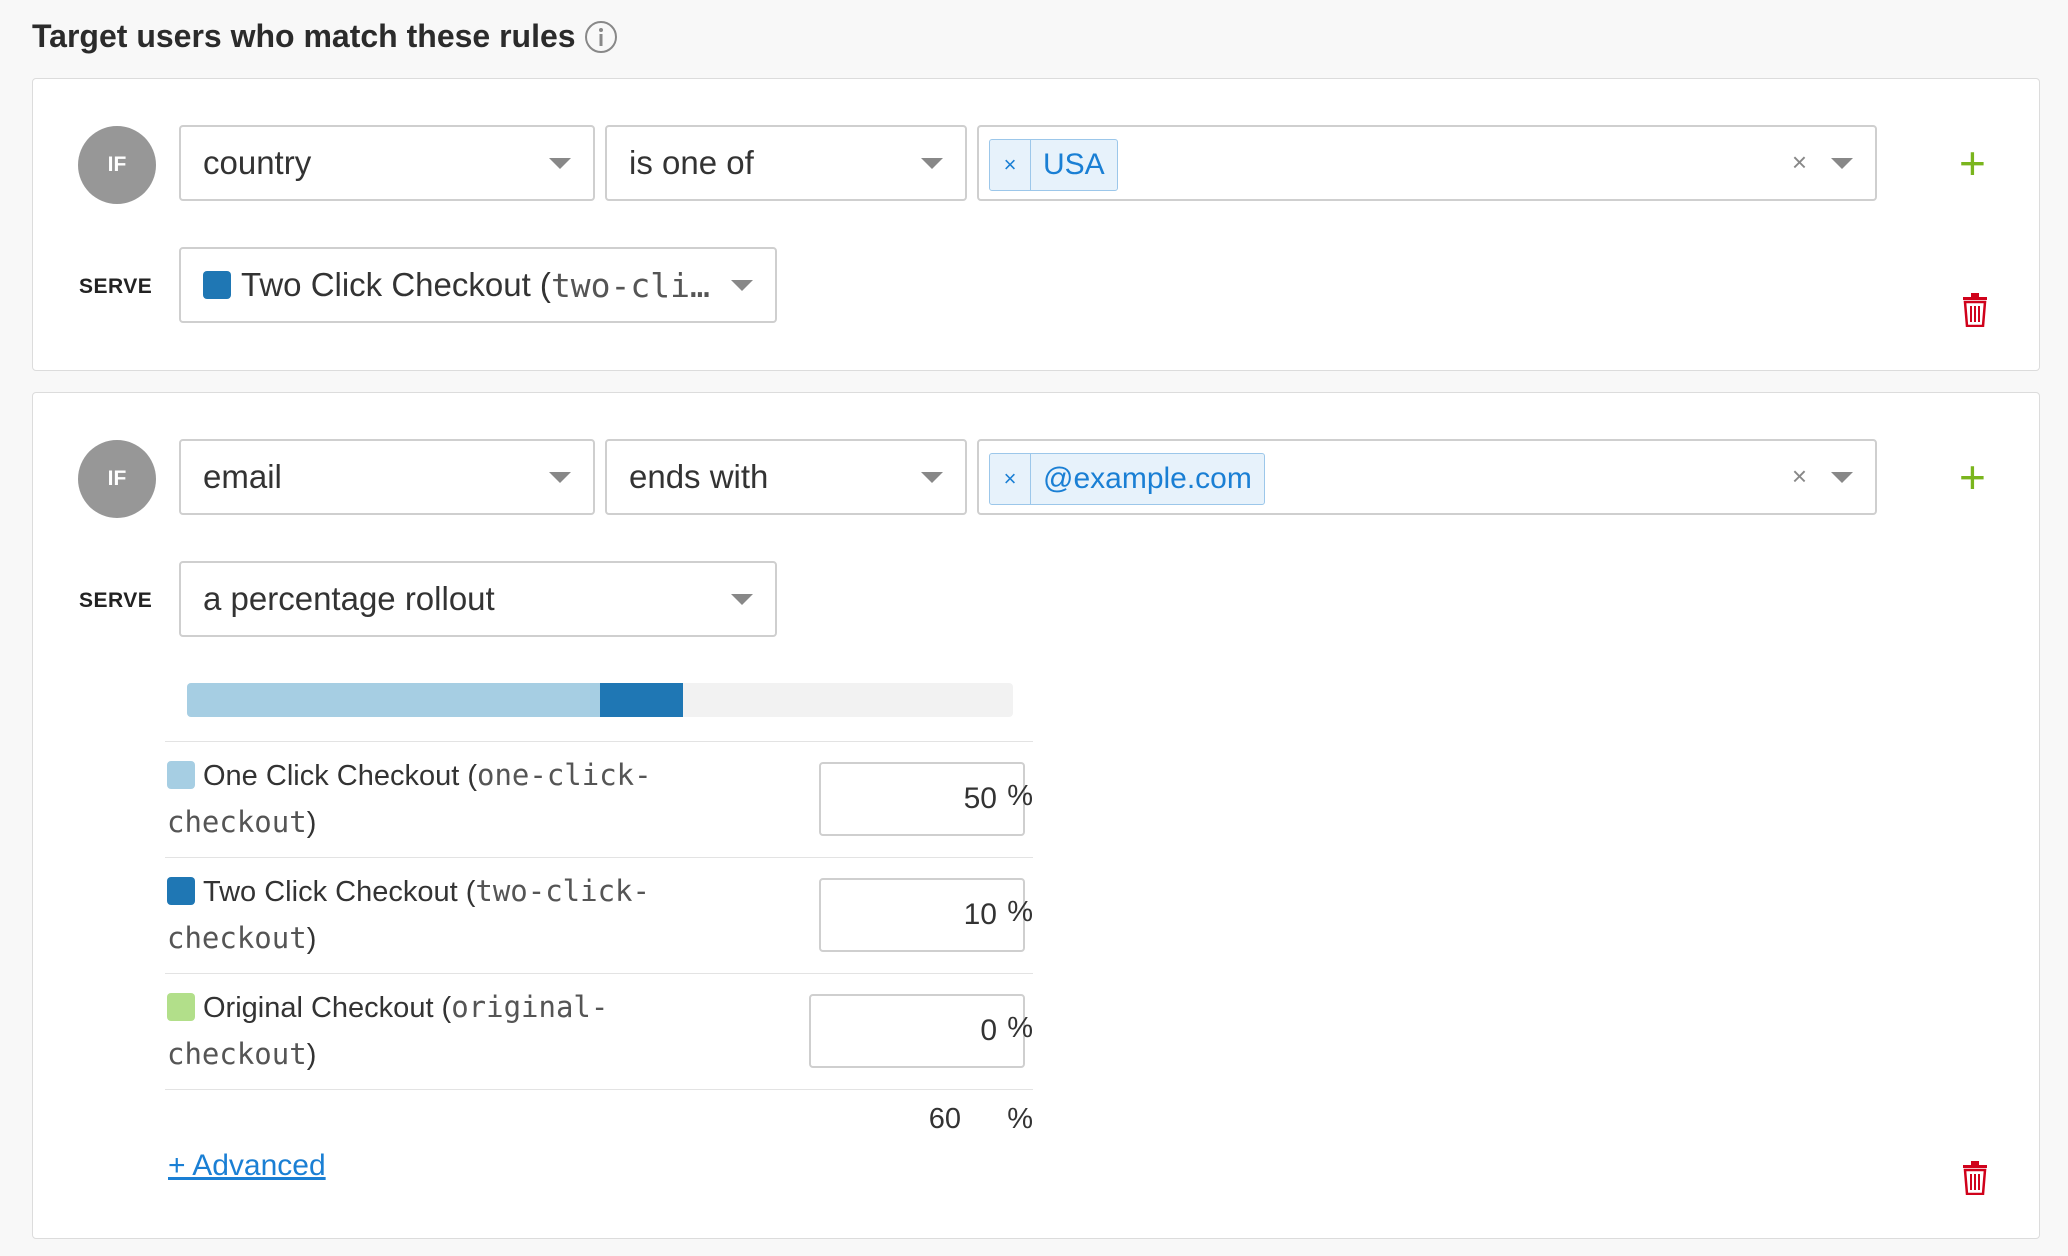  What do you see at coordinates (427, 1031) in the screenshot?
I see `variation-label: Original Checkout (original-checkout)` at bounding box center [427, 1031].